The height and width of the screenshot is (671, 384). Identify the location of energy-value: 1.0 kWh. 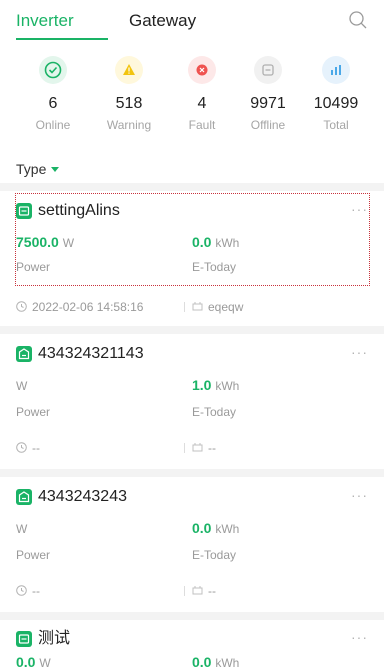
(216, 385).